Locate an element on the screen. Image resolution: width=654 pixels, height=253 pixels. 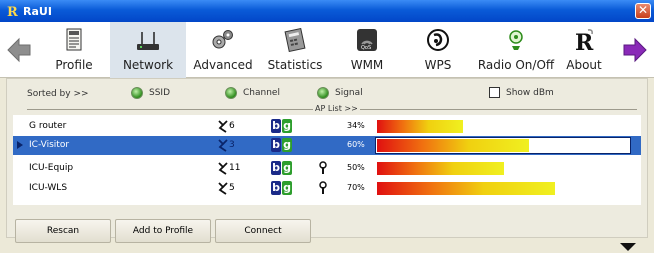
toolbar-item-label: WPS is located at coordinates (438, 65).